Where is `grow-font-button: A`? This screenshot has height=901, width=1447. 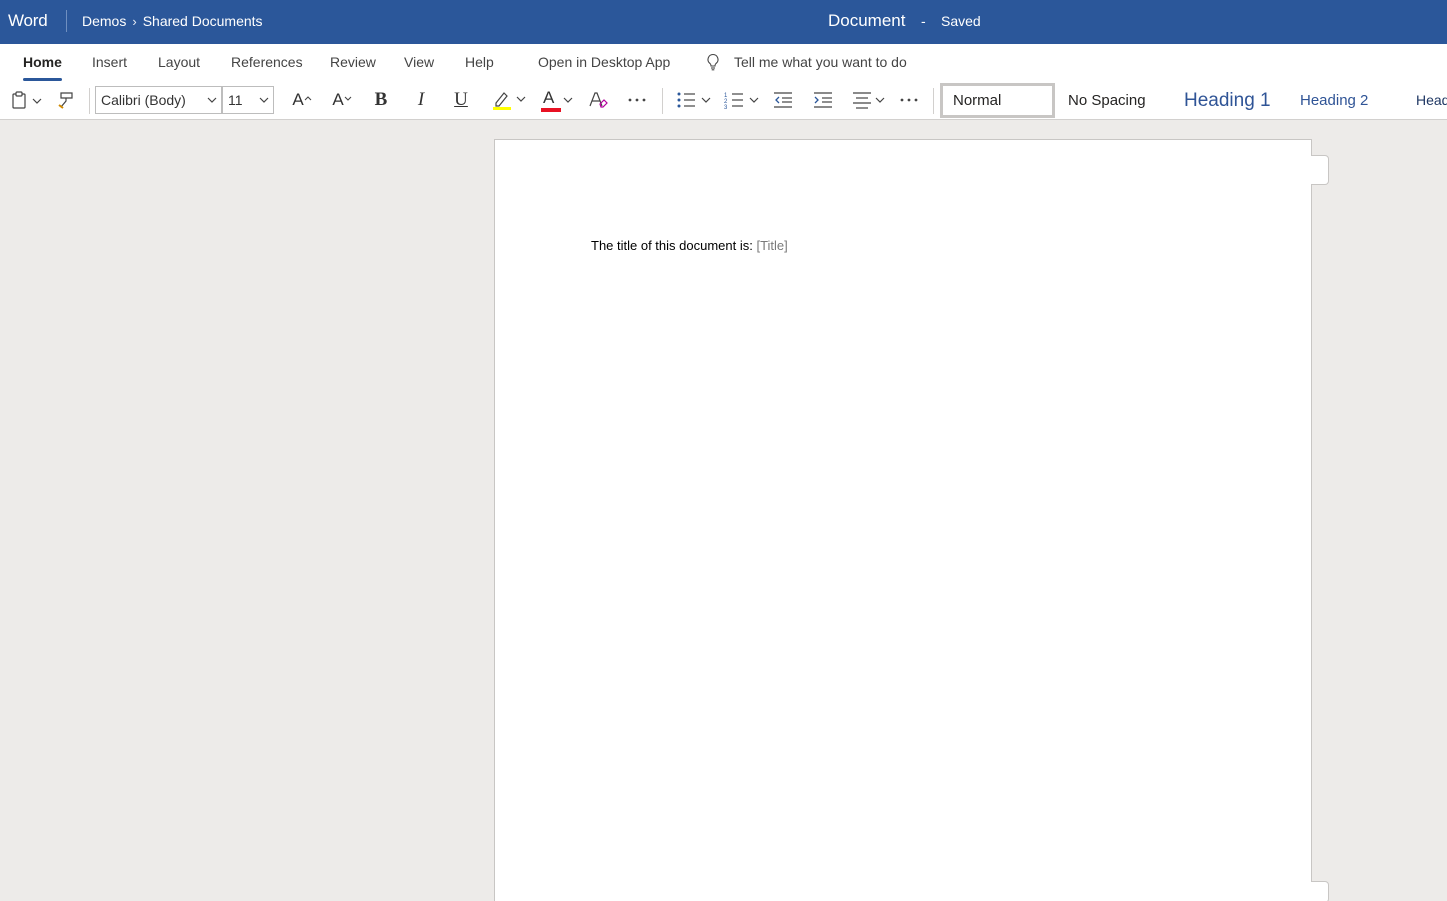
grow-font-button: A is located at coordinates (302, 100).